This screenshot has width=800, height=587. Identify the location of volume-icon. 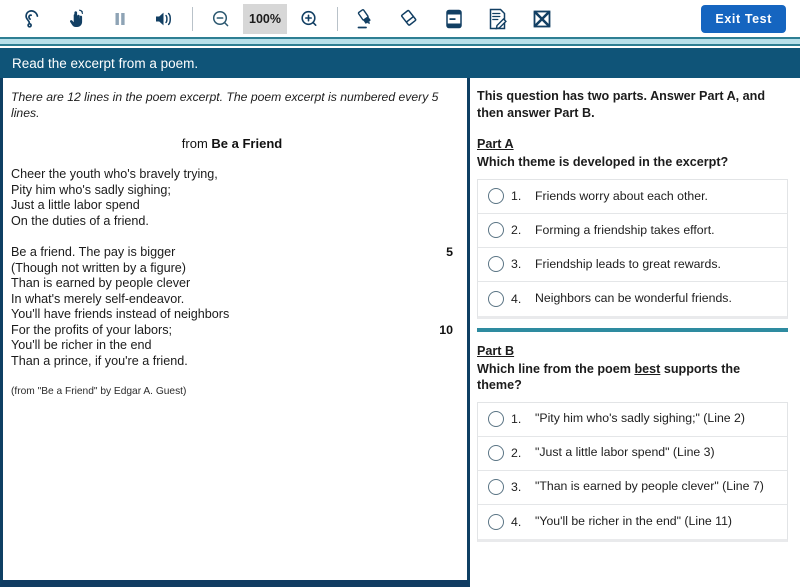
(164, 19).